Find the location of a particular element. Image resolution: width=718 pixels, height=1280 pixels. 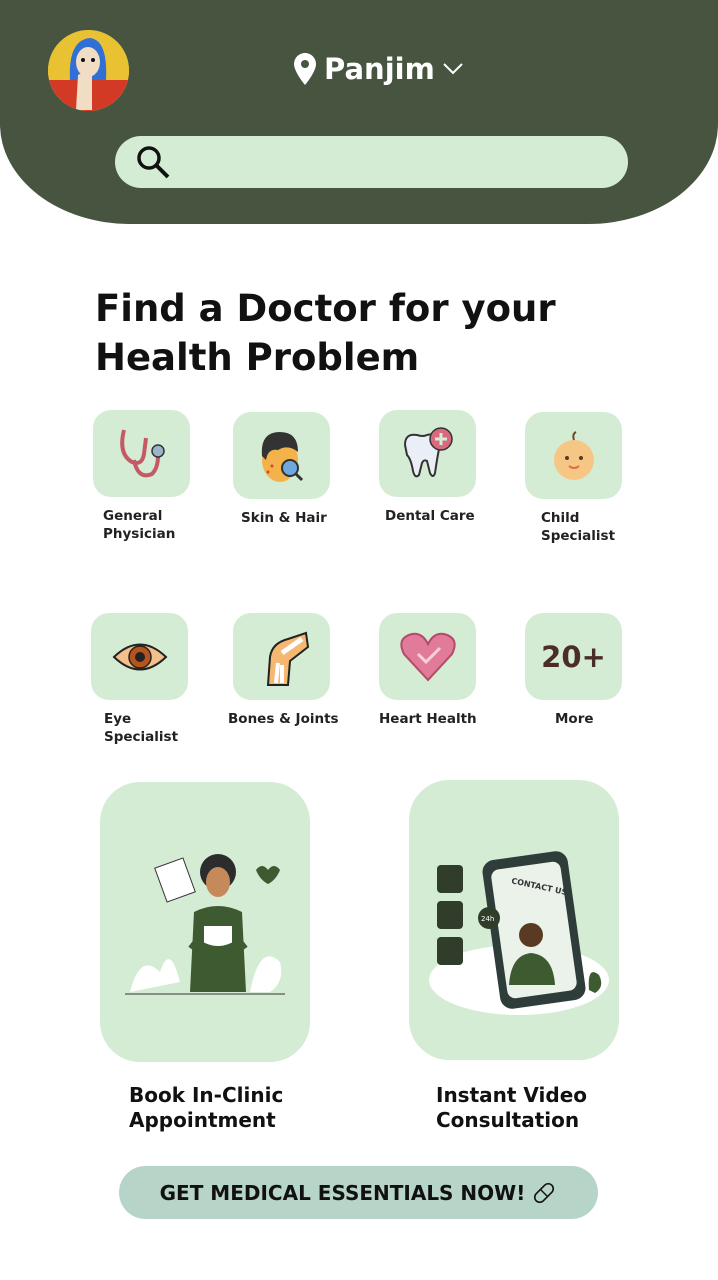

knee-joint-icon is located at coordinates (287, 658).